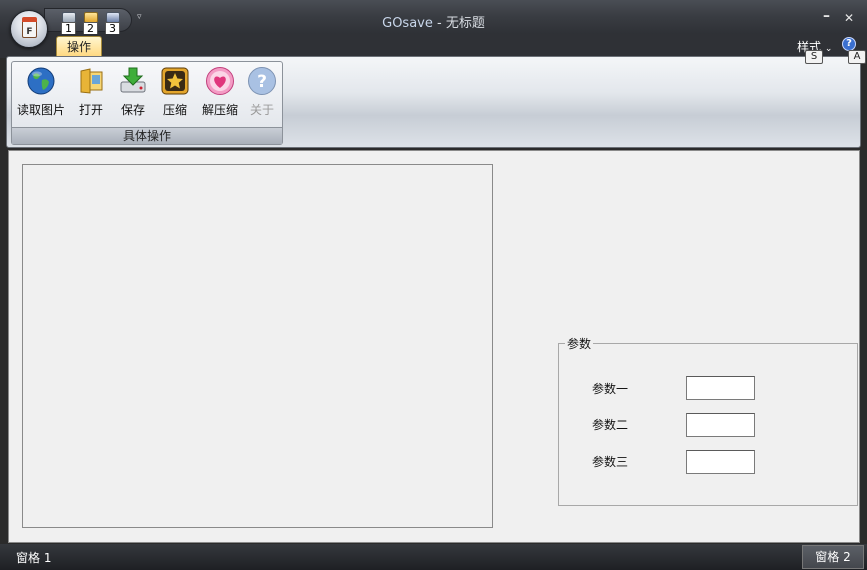  What do you see at coordinates (147, 135) in the screenshot?
I see `ribbon-group-label: 具体操作` at bounding box center [147, 135].